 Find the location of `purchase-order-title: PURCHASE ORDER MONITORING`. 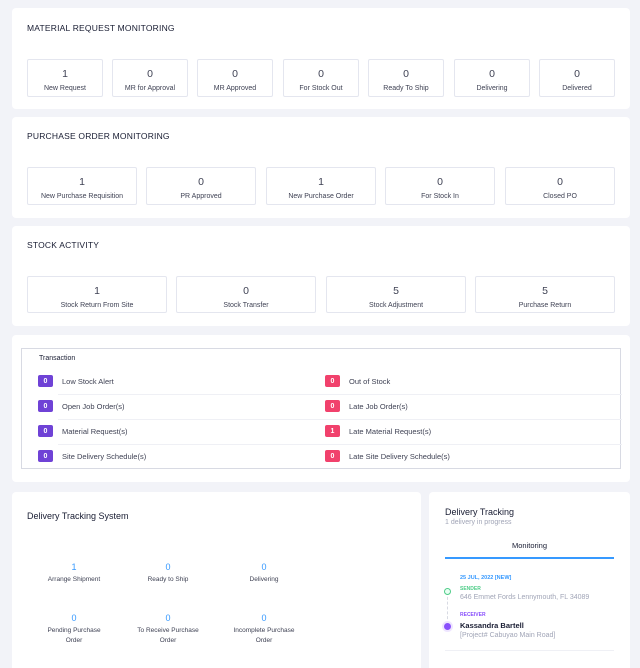

purchase-order-title: PURCHASE ORDER MONITORING is located at coordinates (98, 136).